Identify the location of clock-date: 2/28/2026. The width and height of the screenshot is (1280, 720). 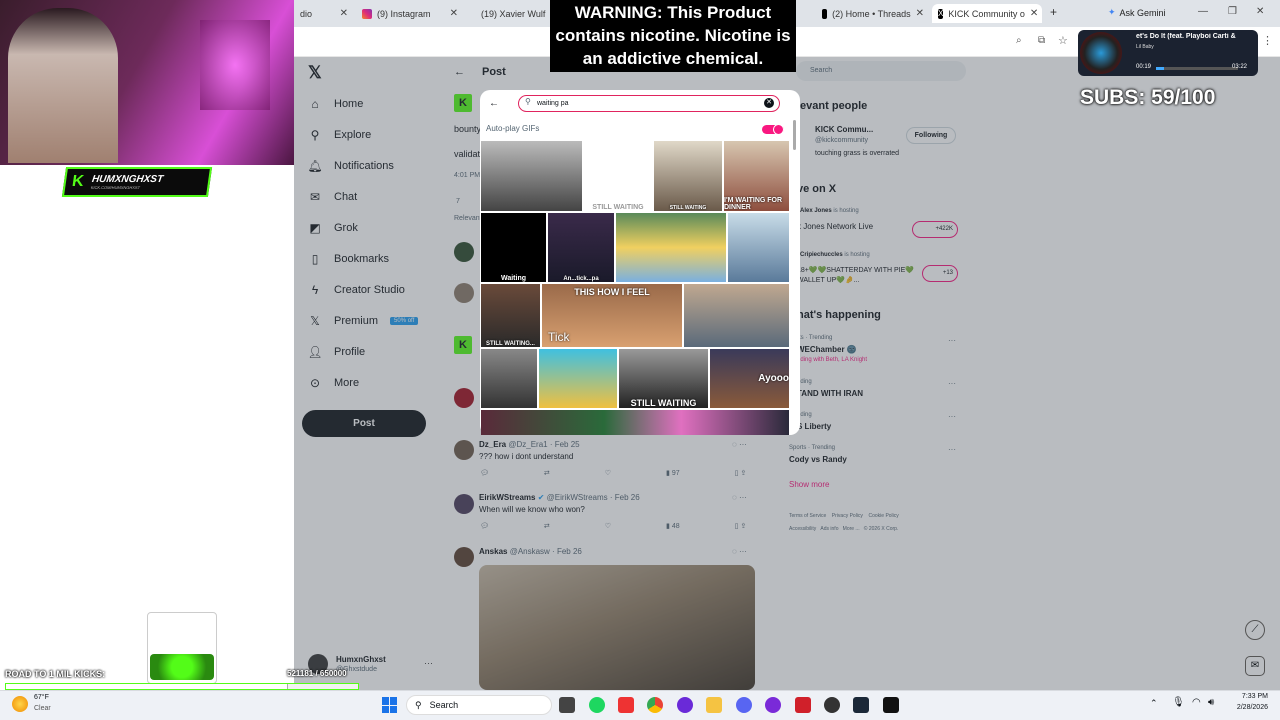
(1252, 707).